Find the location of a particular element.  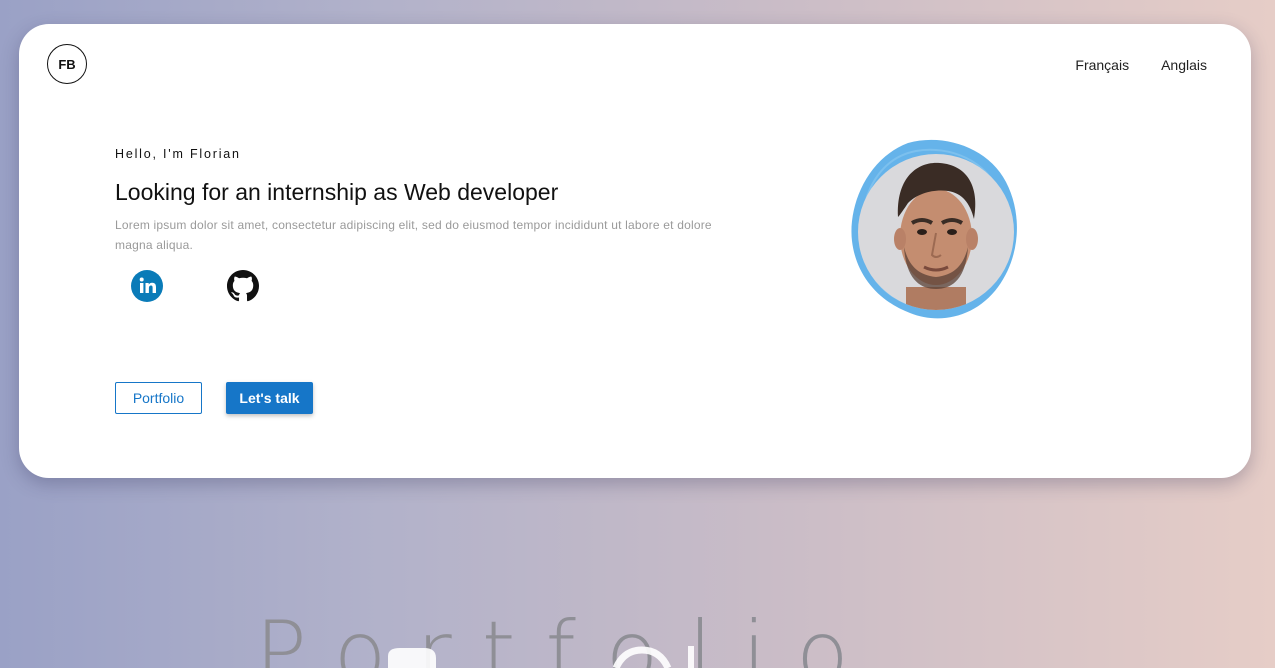

lets-talk-button: Let's talk is located at coordinates (269, 398).